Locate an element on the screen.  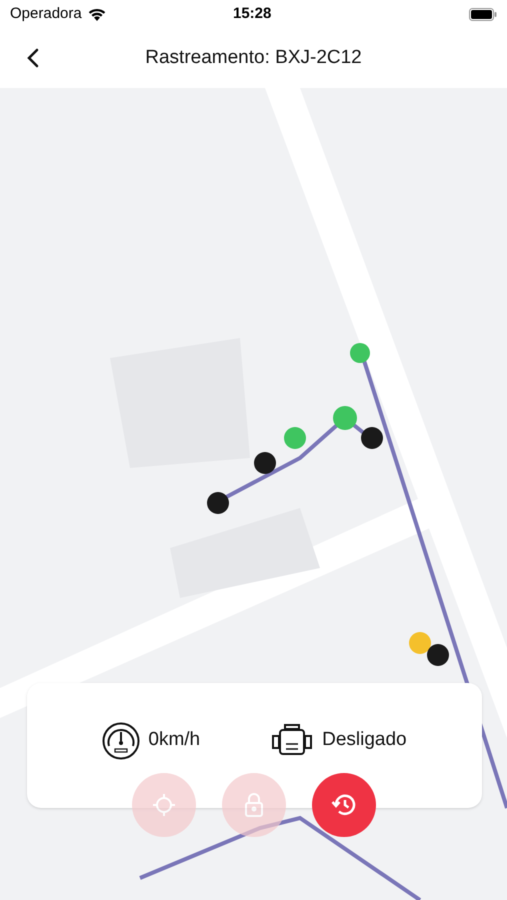
padlock-icon is located at coordinates (254, 805).